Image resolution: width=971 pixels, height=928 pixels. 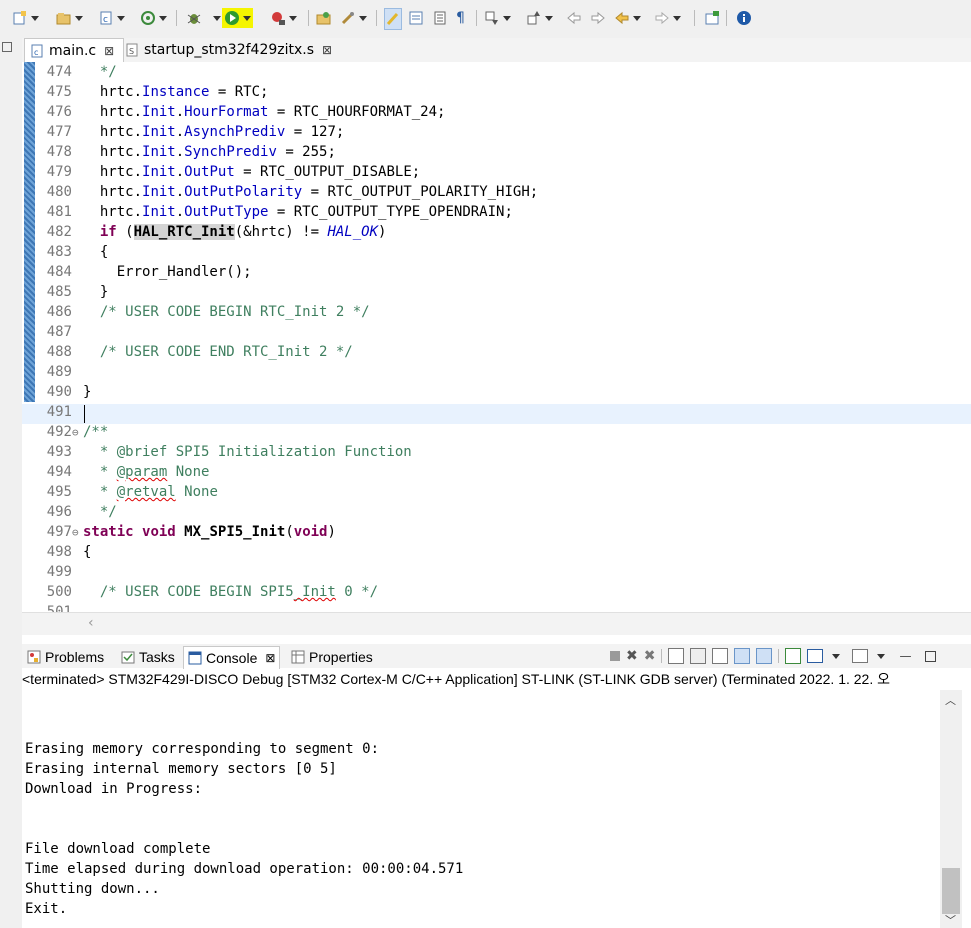 I want to click on maximize-icon, so click(x=931, y=656).